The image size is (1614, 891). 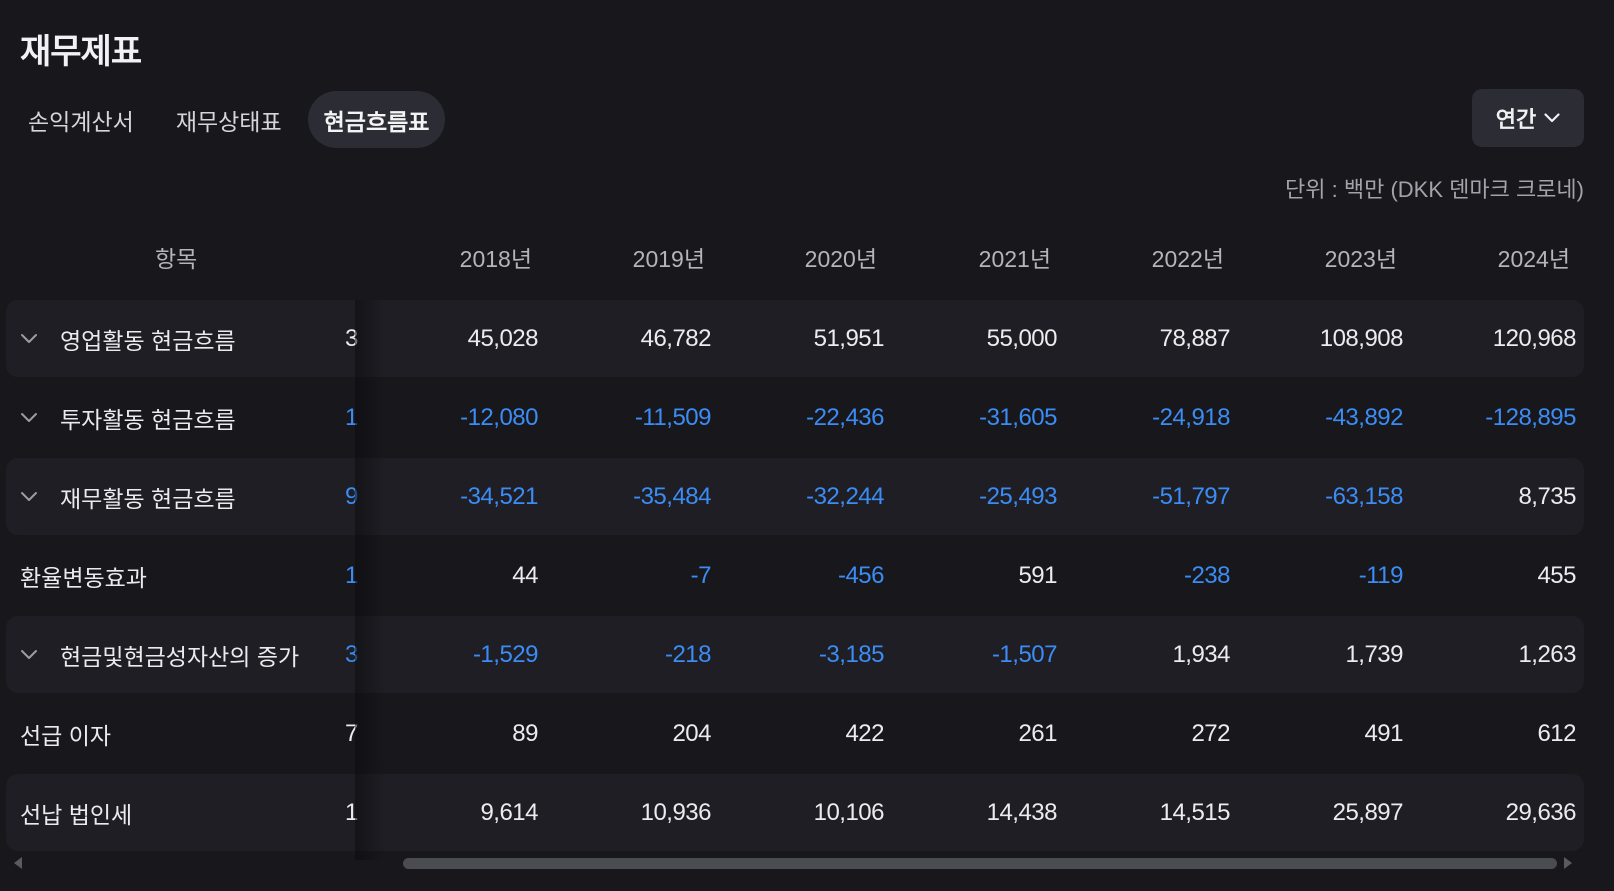 I want to click on row-label: 선납 법인세, so click(x=76, y=812).